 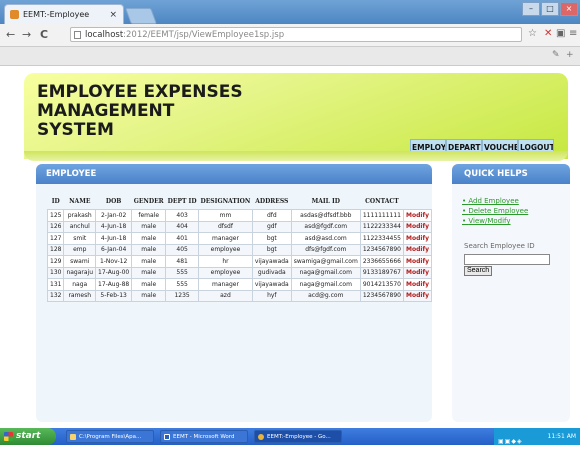 What do you see at coordinates (80, 215) in the screenshot?
I see `cell-name: prakash` at bounding box center [80, 215].